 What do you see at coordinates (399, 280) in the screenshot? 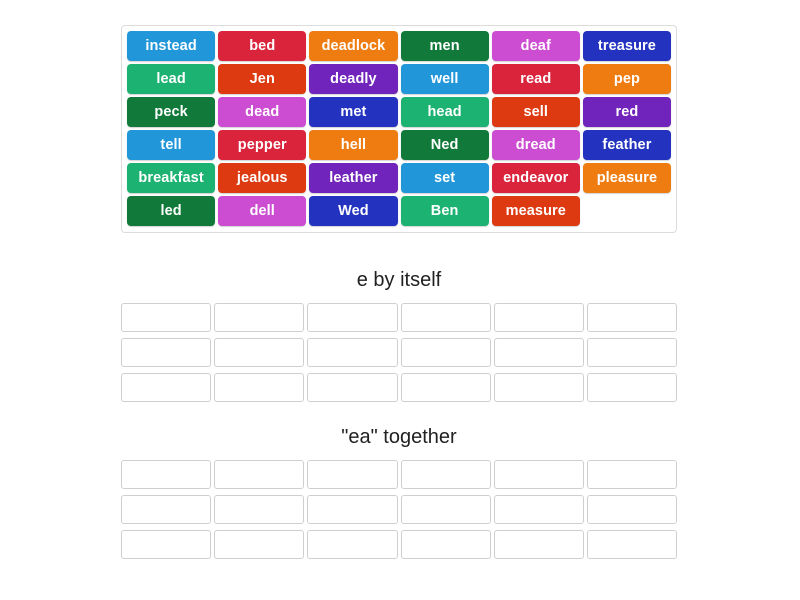
I see `group-title: e by itself` at bounding box center [399, 280].